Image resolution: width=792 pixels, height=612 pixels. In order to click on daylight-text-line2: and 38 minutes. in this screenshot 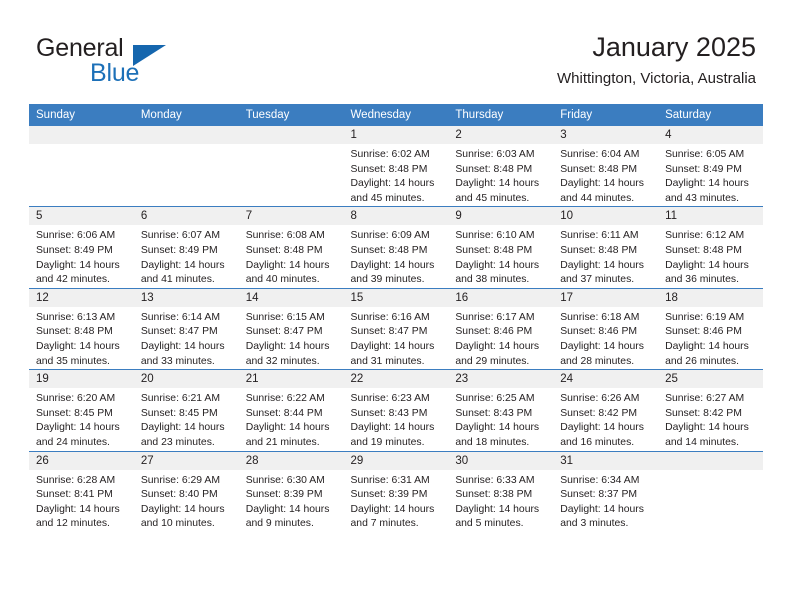, I will do `click(492, 280)`.